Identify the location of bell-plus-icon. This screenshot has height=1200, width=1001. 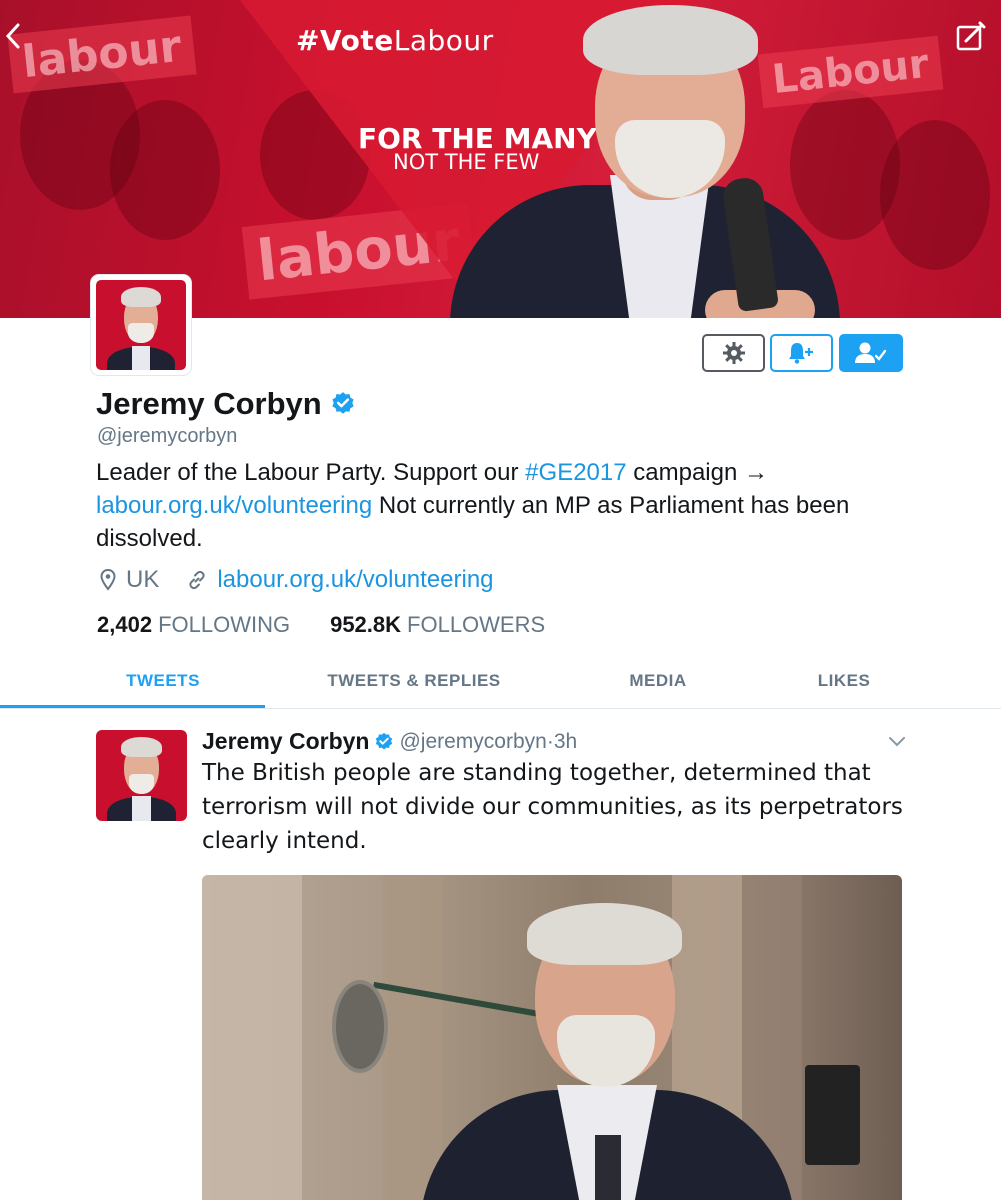
(800, 353).